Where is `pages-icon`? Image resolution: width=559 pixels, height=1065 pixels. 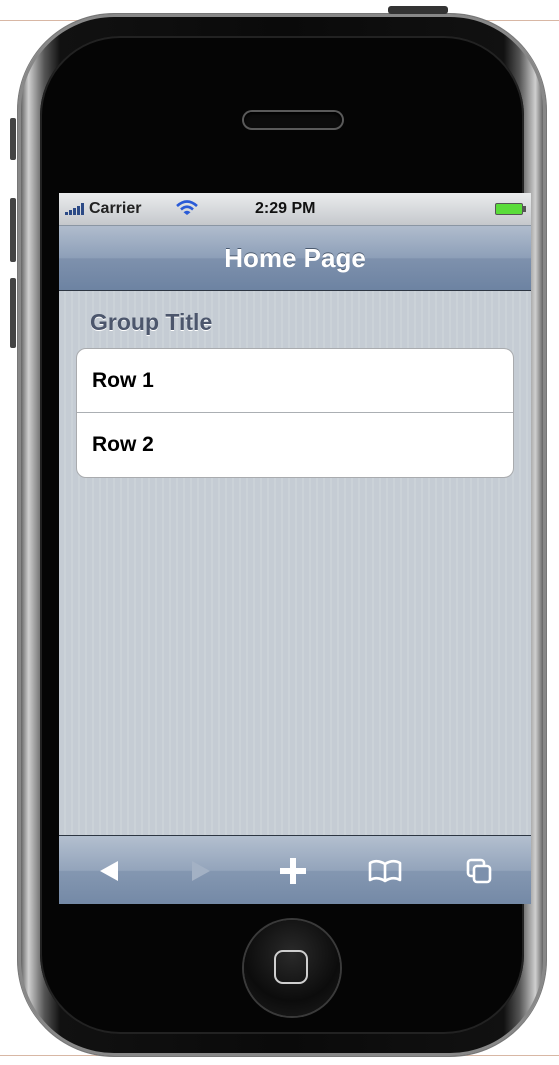 pages-icon is located at coordinates (479, 870).